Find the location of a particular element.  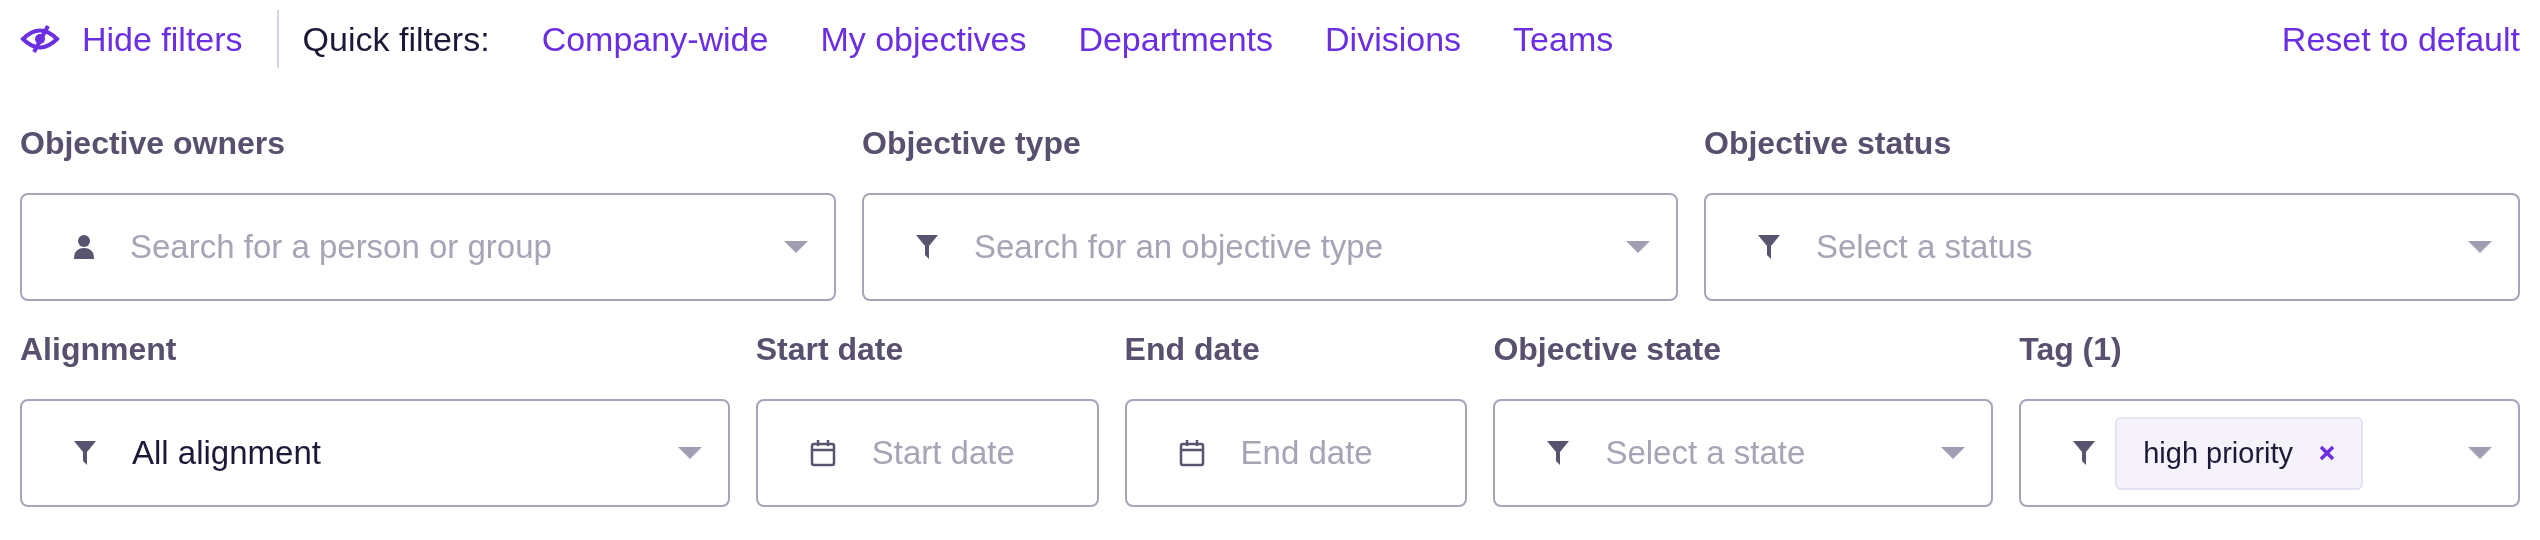

person-icon is located at coordinates (84, 247).